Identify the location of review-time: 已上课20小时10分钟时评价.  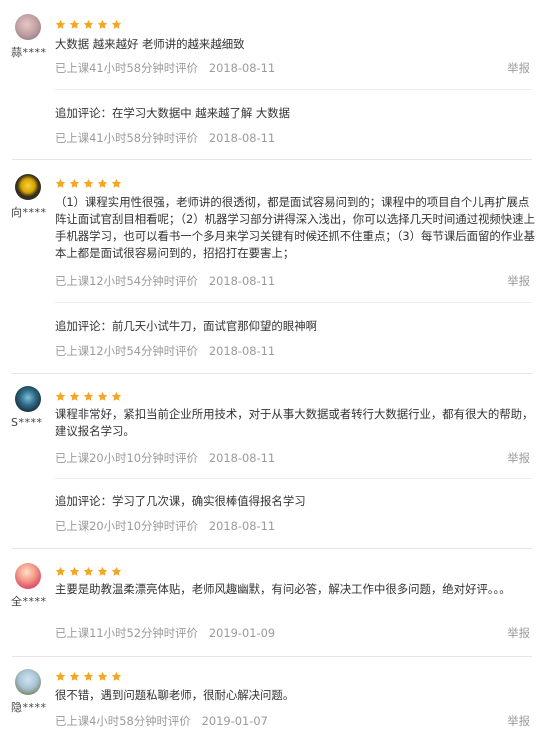
(126, 458).